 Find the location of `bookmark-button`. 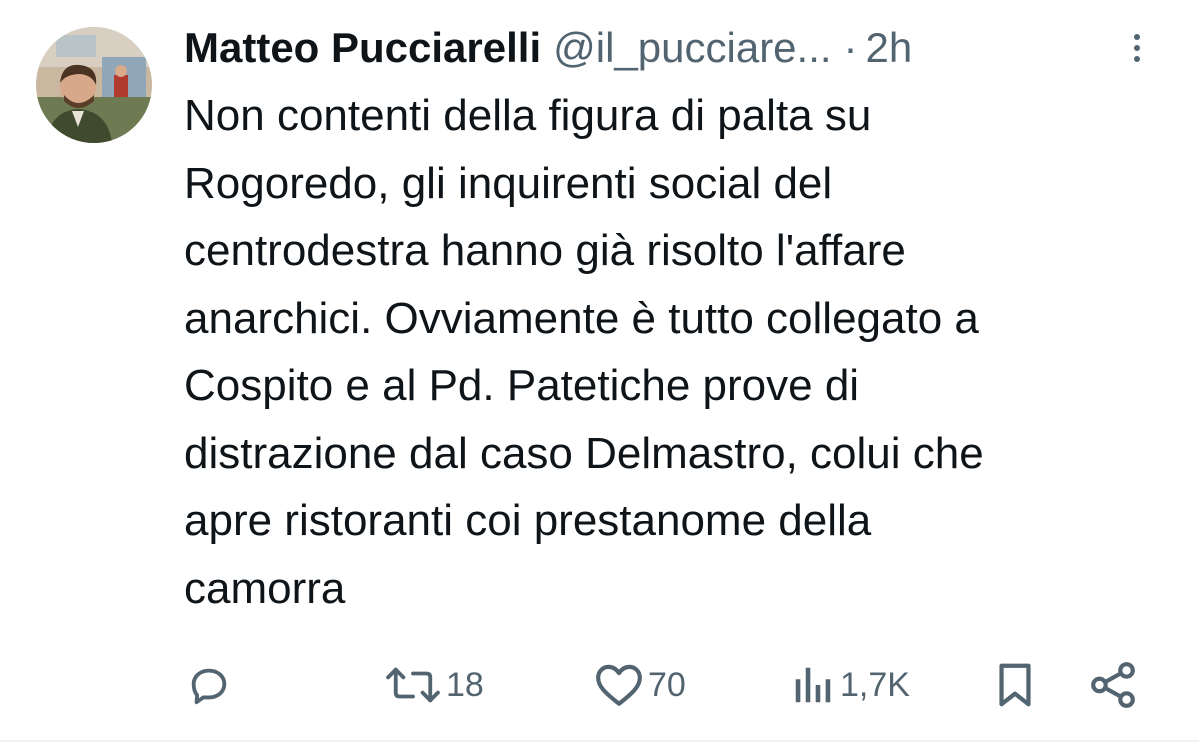

bookmark-button is located at coordinates (1015, 685).